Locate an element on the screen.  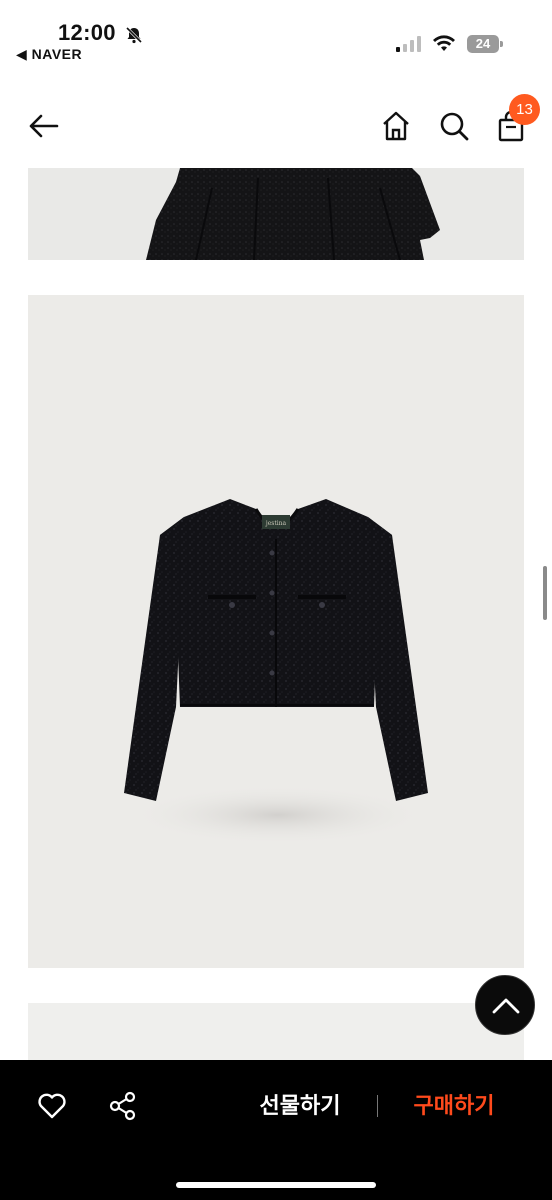
skirt-image is located at coordinates (293, 214).